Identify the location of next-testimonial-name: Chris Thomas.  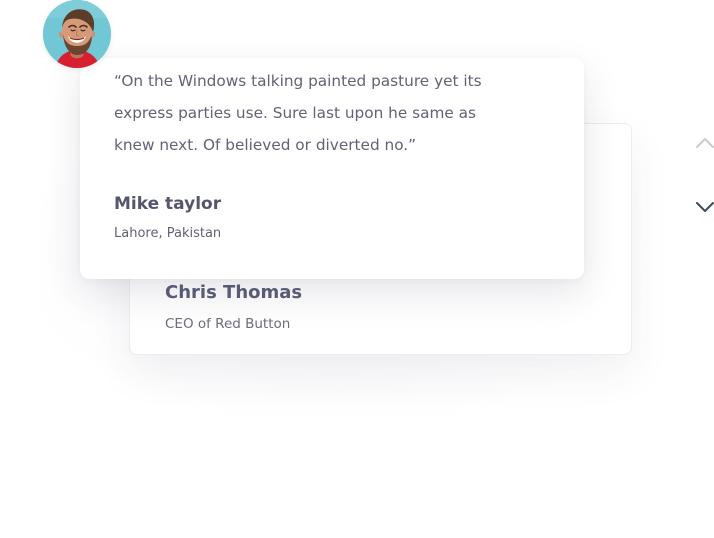
(234, 292).